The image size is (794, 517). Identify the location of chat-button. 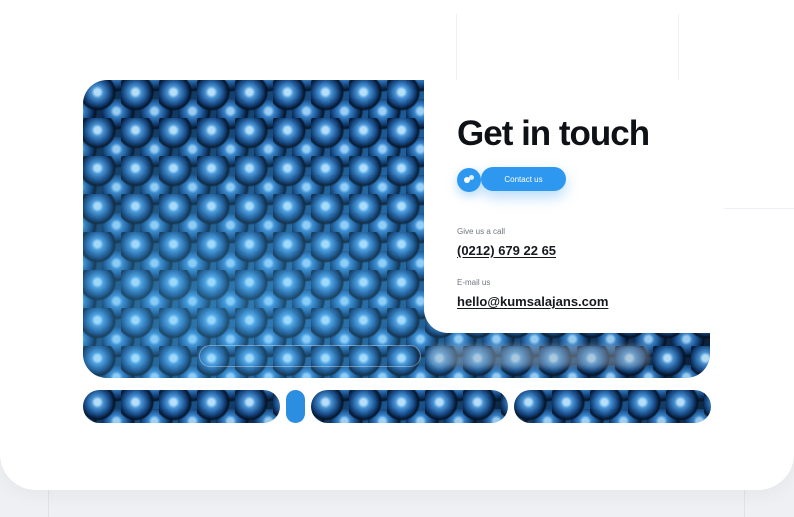
(469, 180).